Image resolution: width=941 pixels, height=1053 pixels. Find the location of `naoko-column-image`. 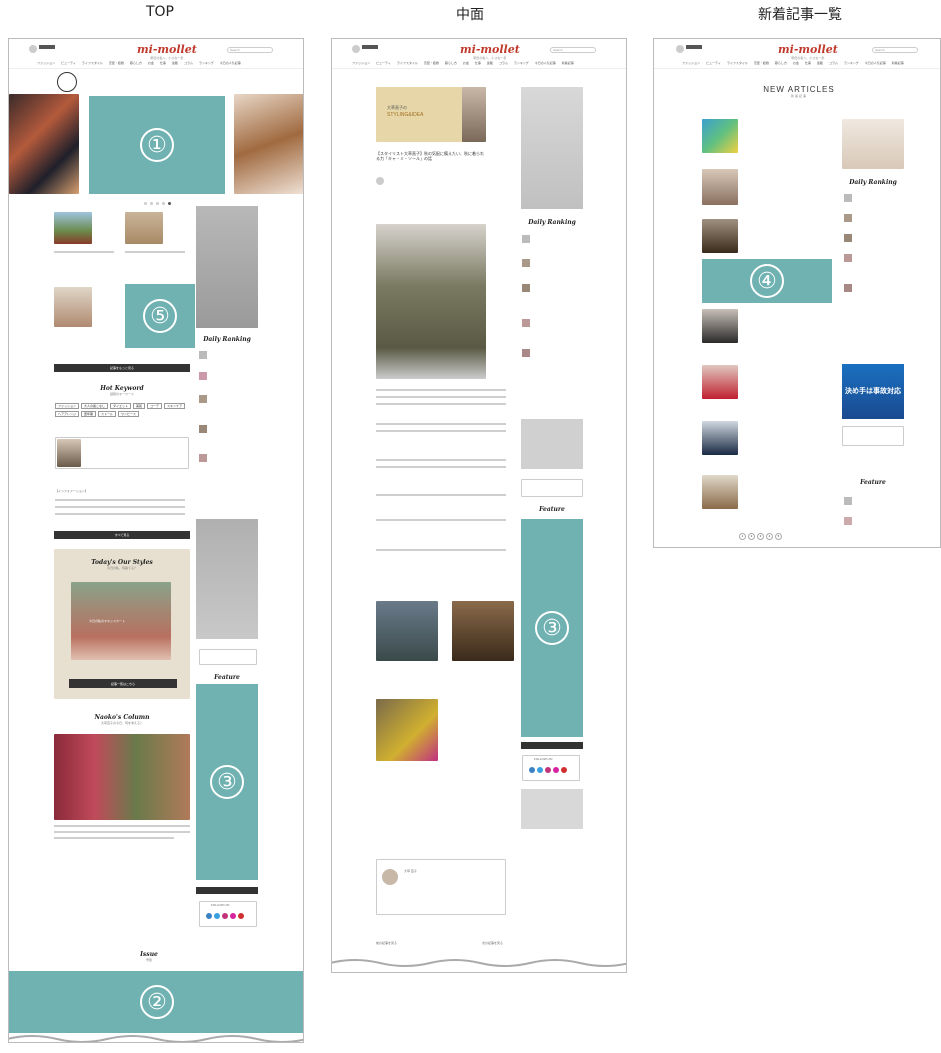

naoko-column-image is located at coordinates (122, 777).